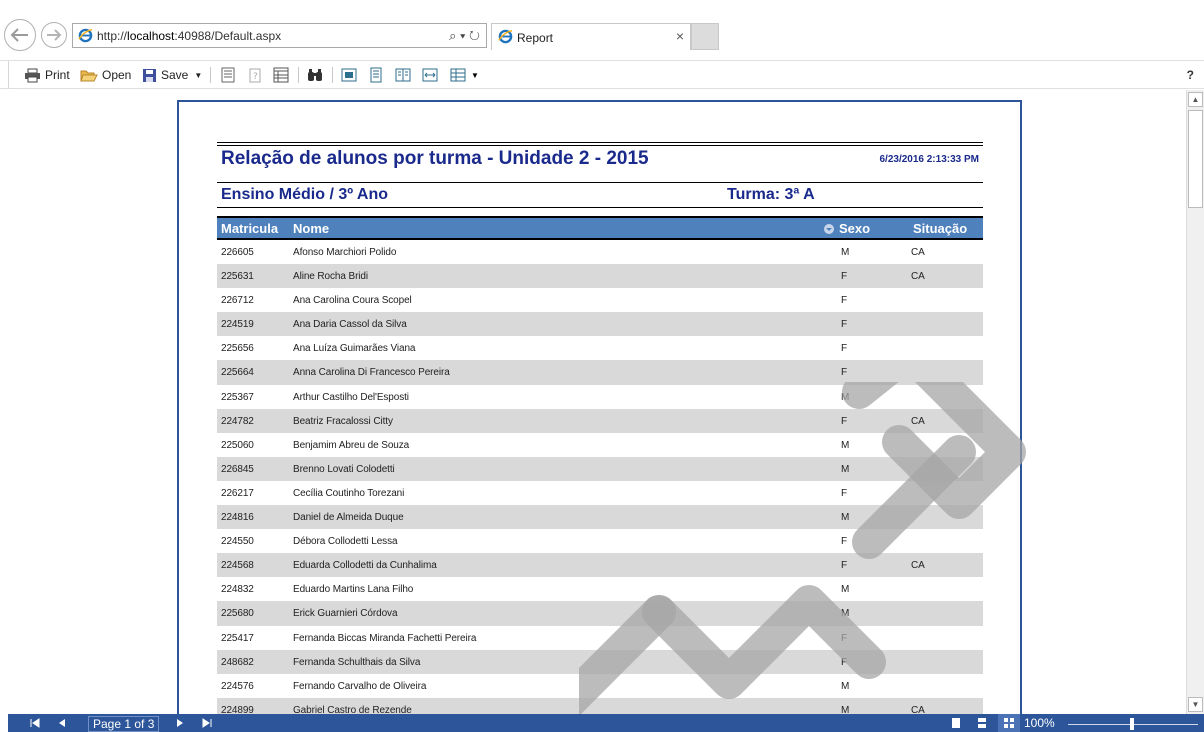 The height and width of the screenshot is (732, 1204). What do you see at coordinates (237, 421) in the screenshot?
I see `cell-matricula: 224782` at bounding box center [237, 421].